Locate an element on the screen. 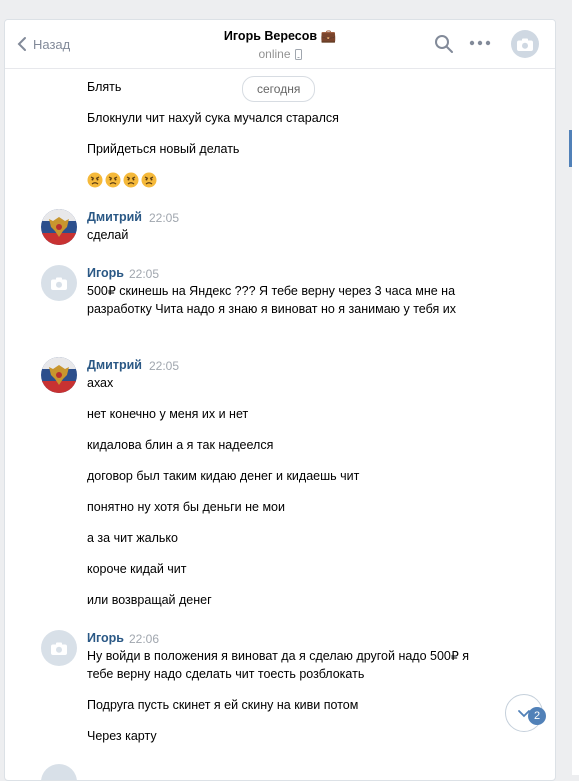  message-text: Через карту is located at coordinates (122, 736).